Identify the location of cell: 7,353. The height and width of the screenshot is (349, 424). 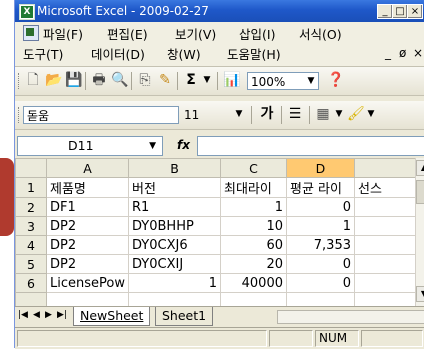
(320, 245).